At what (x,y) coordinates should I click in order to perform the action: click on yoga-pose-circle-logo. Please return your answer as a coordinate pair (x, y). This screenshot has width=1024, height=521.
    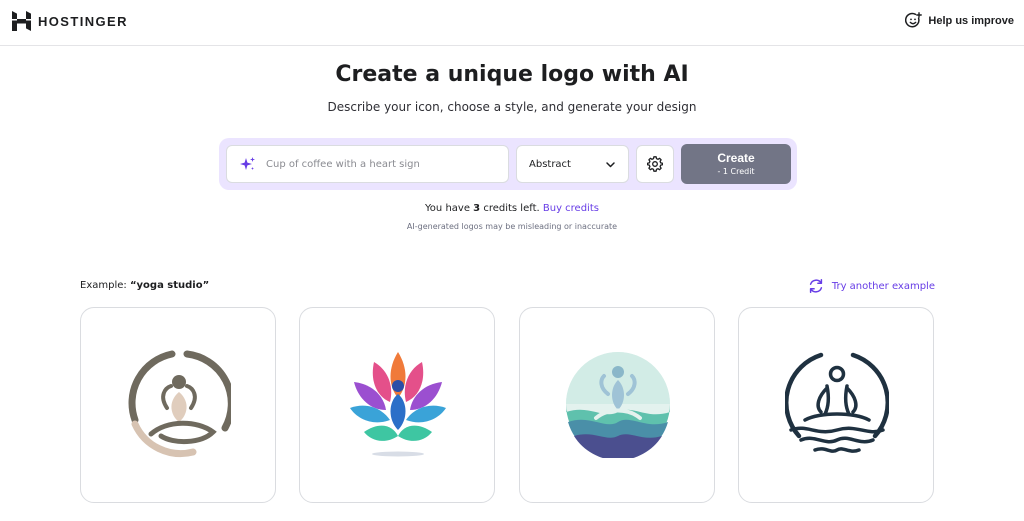
    Looking at the image, I should click on (179, 404).